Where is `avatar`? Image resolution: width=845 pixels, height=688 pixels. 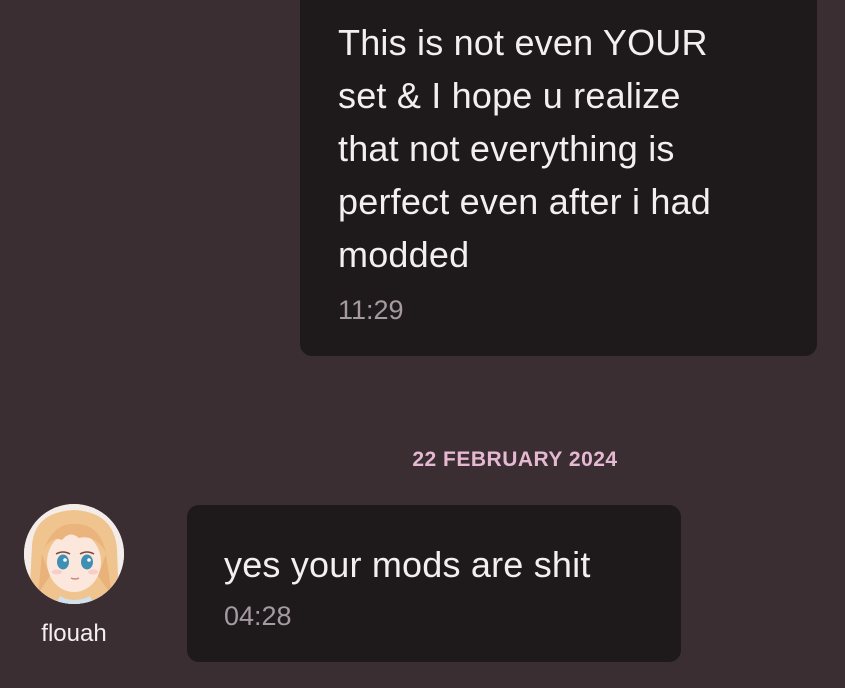 avatar is located at coordinates (74, 554).